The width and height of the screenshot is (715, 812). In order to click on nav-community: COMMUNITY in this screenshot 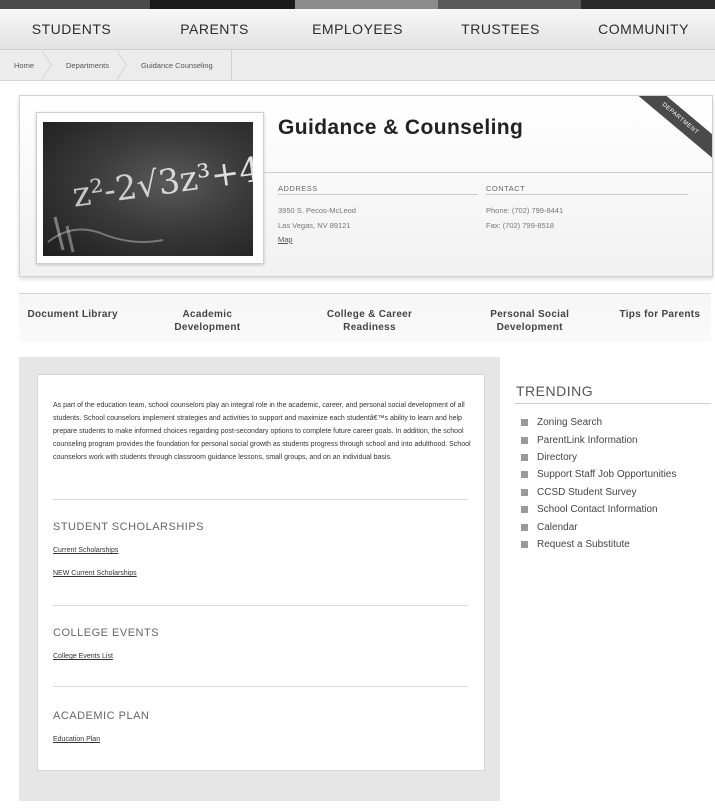, I will do `click(643, 29)`.